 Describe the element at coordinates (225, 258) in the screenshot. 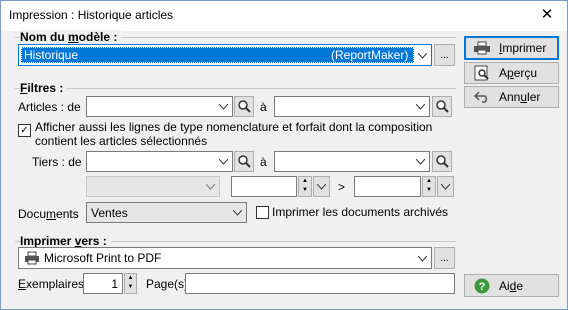

I see `printer-select: Microsoft Print to PDF` at that location.